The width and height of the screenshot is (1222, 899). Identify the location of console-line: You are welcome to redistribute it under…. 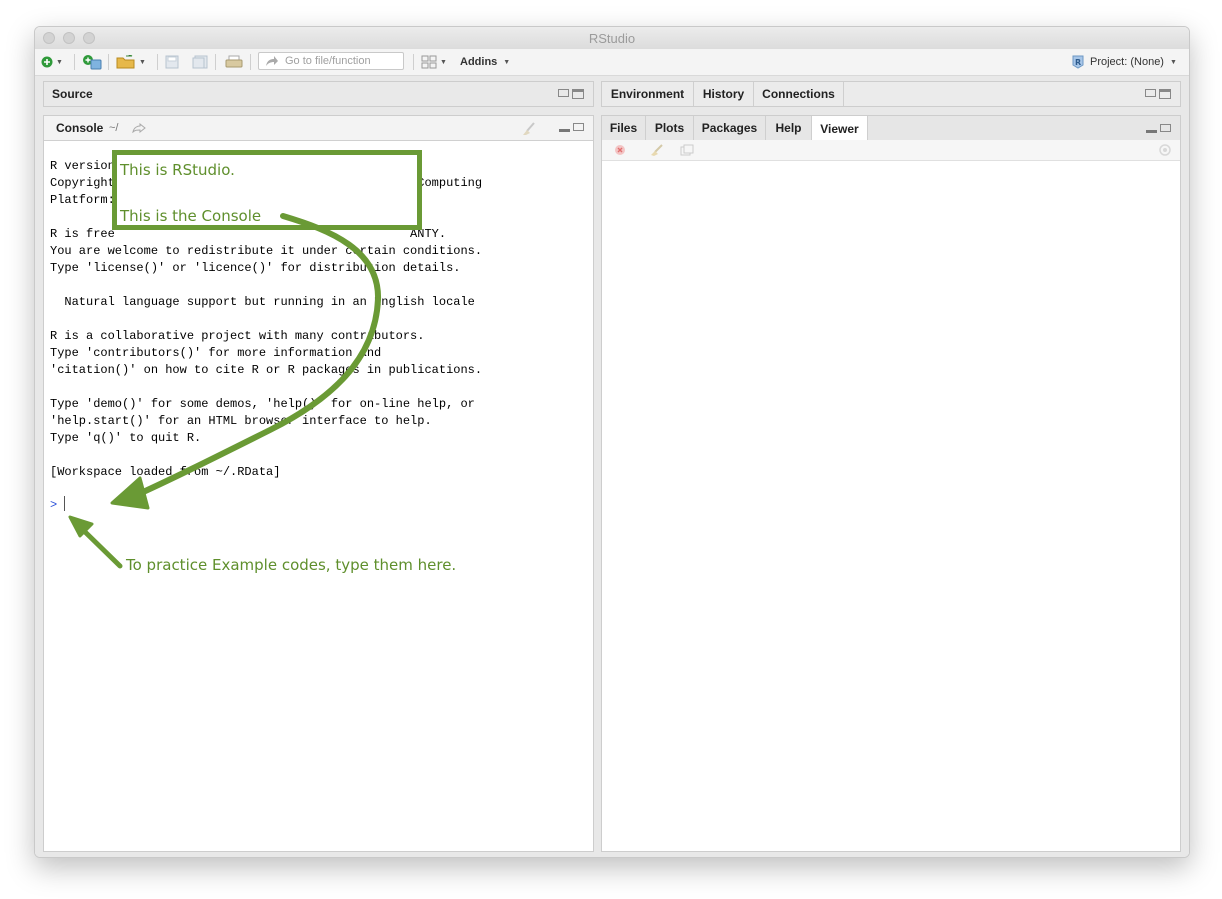
(266, 251).